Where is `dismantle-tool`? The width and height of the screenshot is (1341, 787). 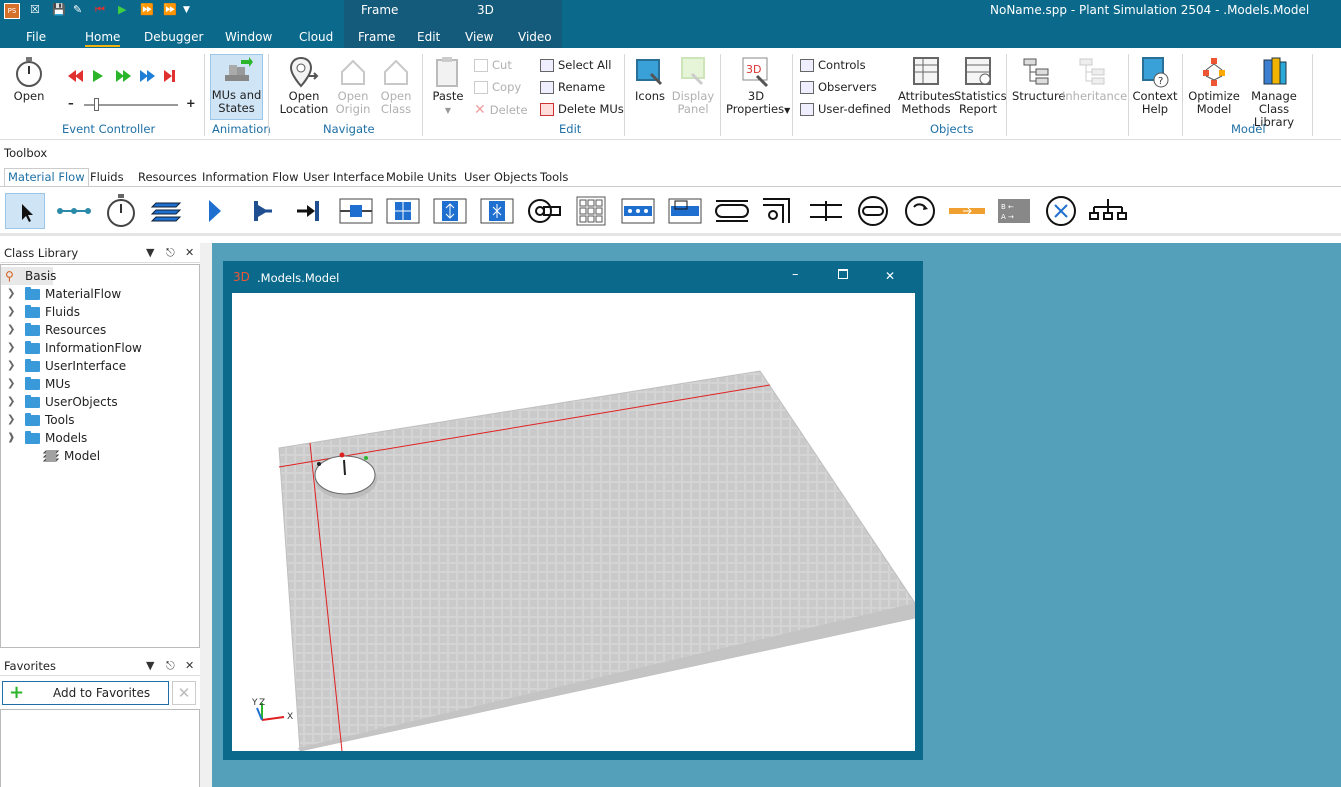
dismantle-tool is located at coordinates (497, 211).